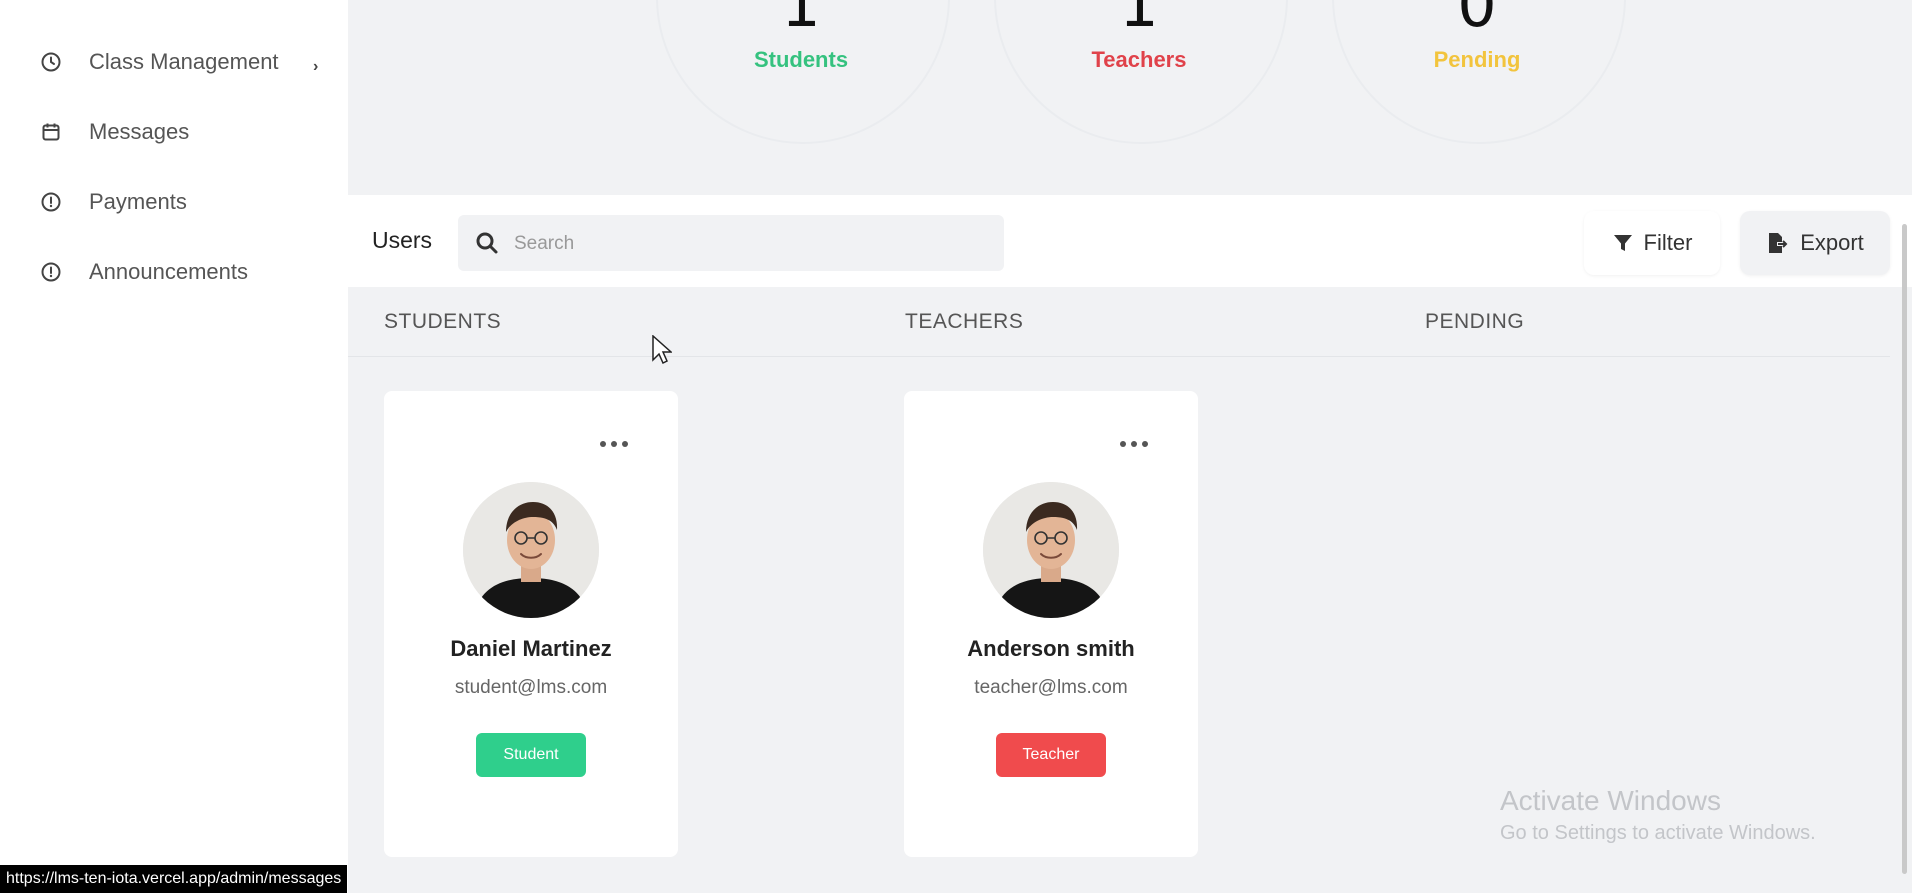  What do you see at coordinates (749, 244) in the screenshot?
I see `search-input` at bounding box center [749, 244].